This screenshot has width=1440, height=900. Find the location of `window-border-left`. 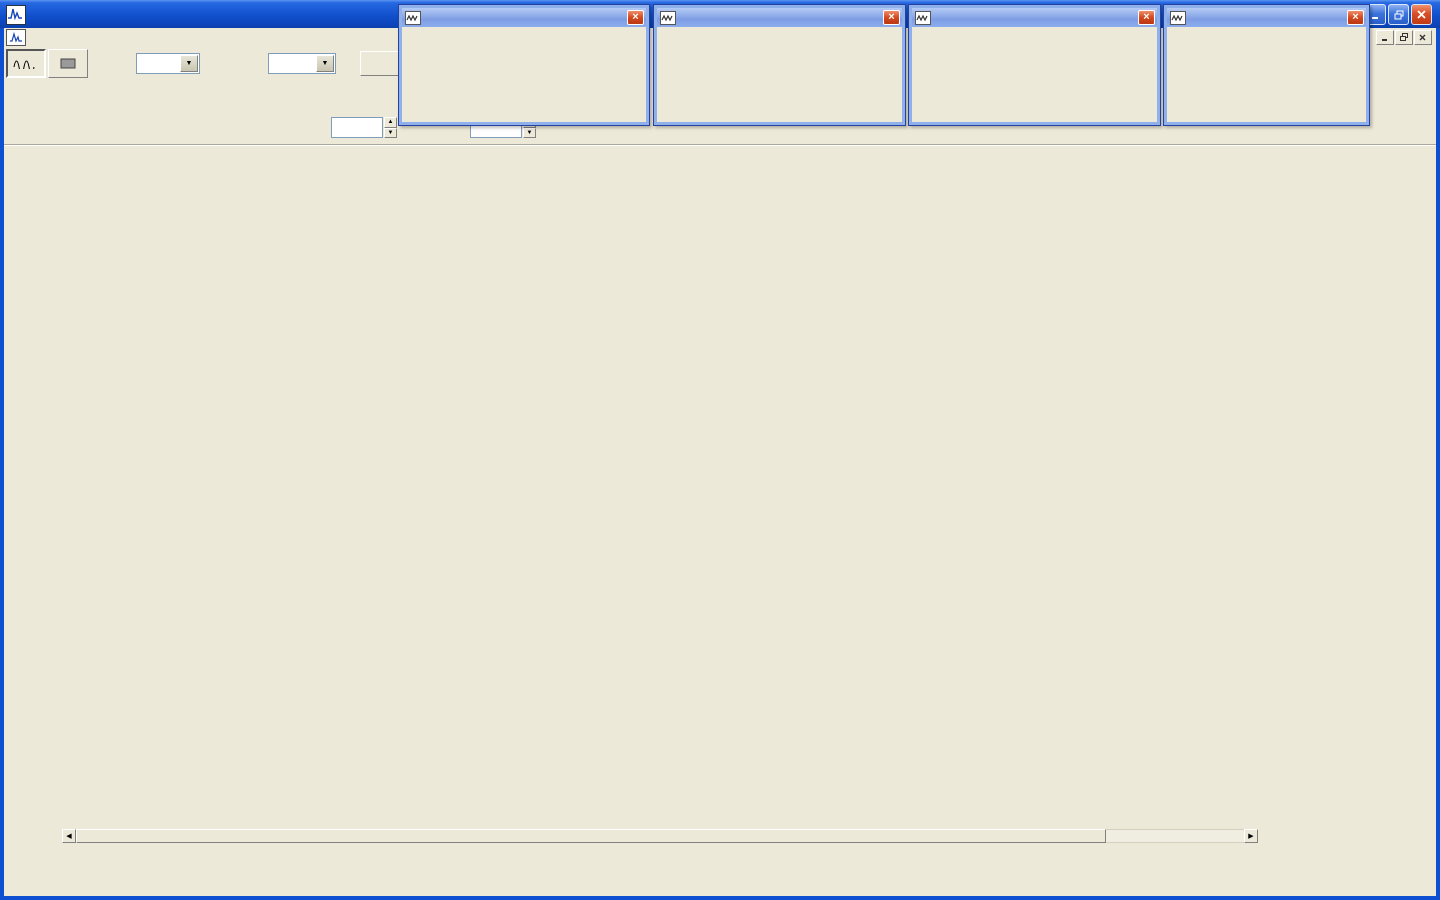

window-border-left is located at coordinates (2, 464).